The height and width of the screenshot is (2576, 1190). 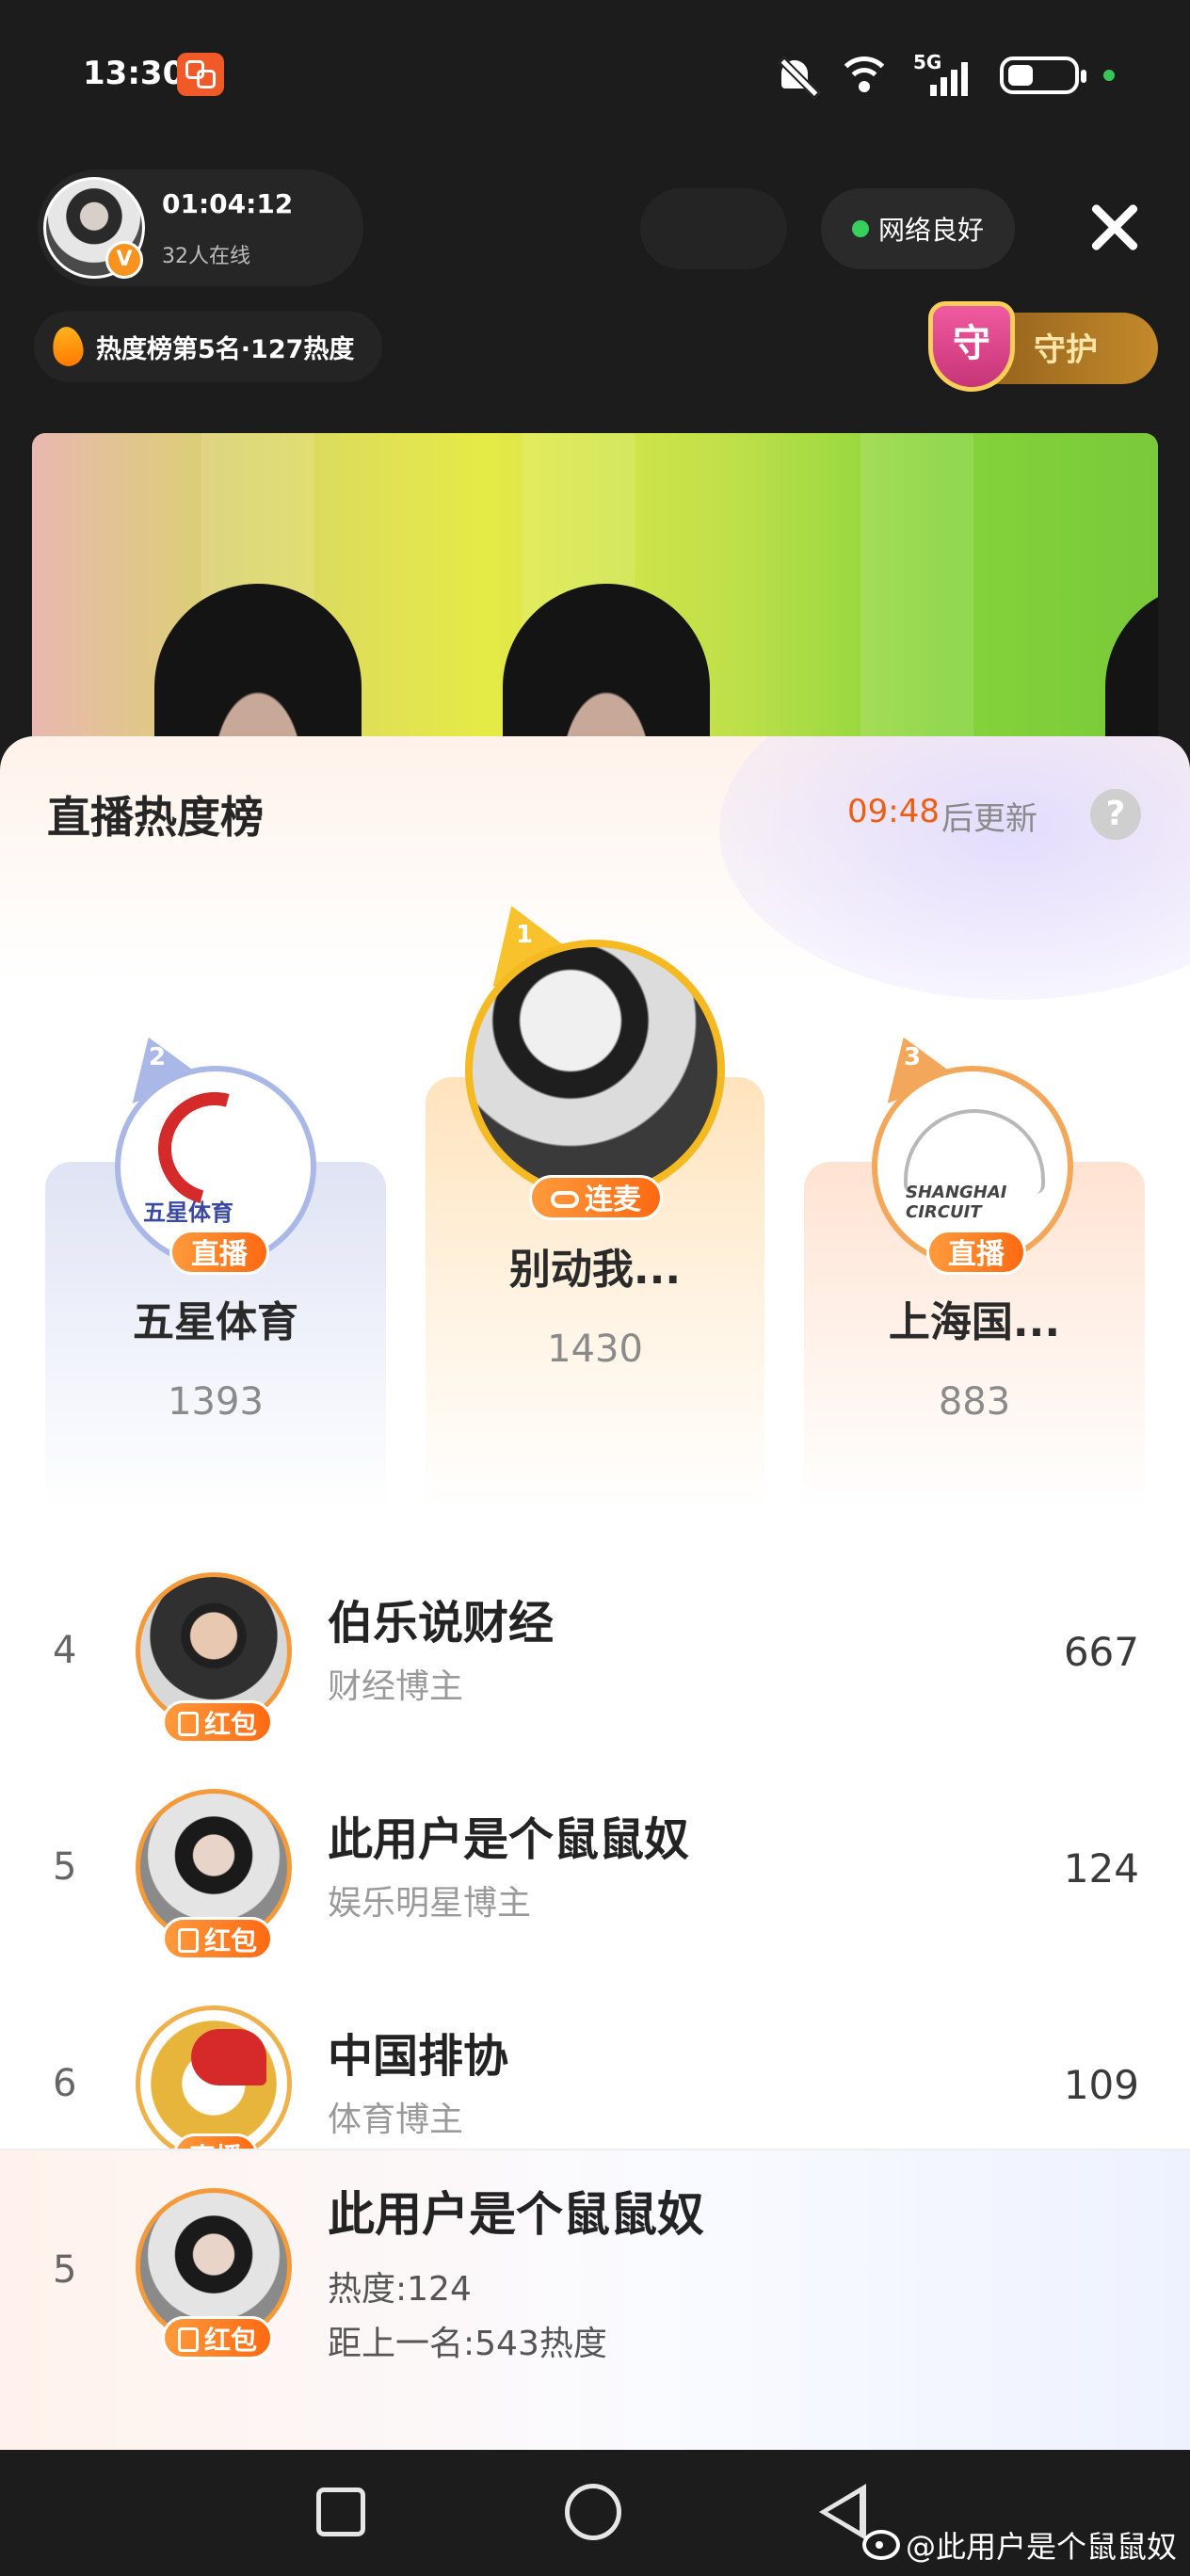 I want to click on row-score: 109, so click(x=1101, y=2085).